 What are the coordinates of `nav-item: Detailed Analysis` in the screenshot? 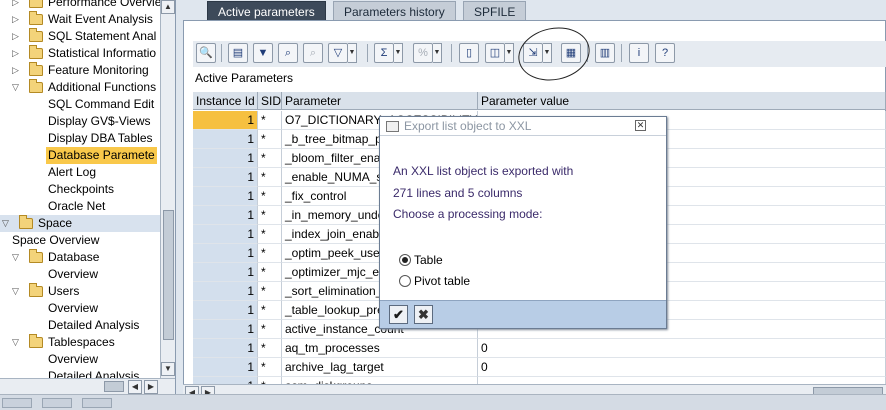 It's located at (80, 325).